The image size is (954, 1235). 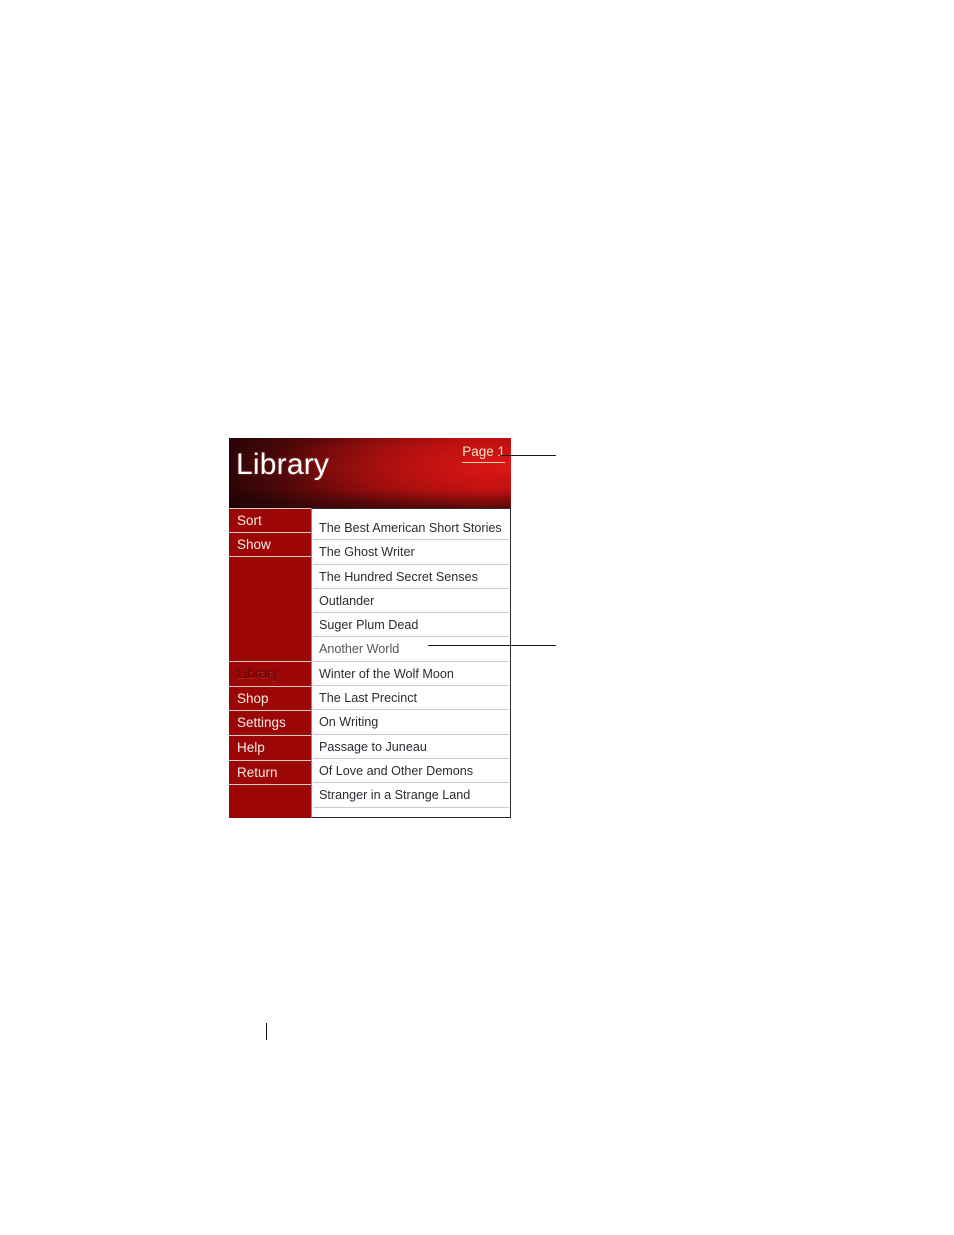 What do you see at coordinates (349, 722) in the screenshot?
I see `book-title: On Writing` at bounding box center [349, 722].